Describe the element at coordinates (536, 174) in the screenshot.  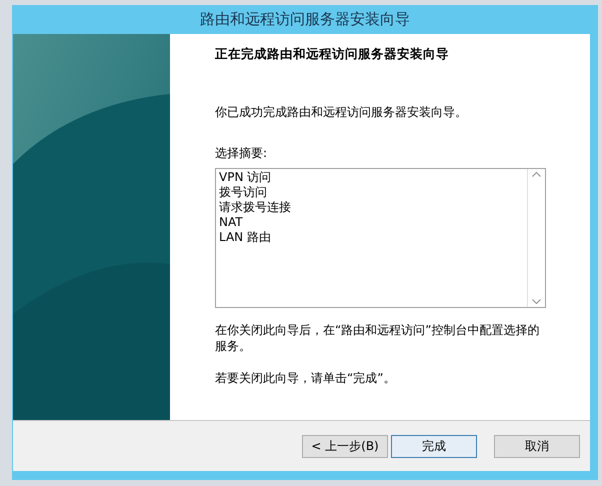
I see `scroll-up-icon` at that location.